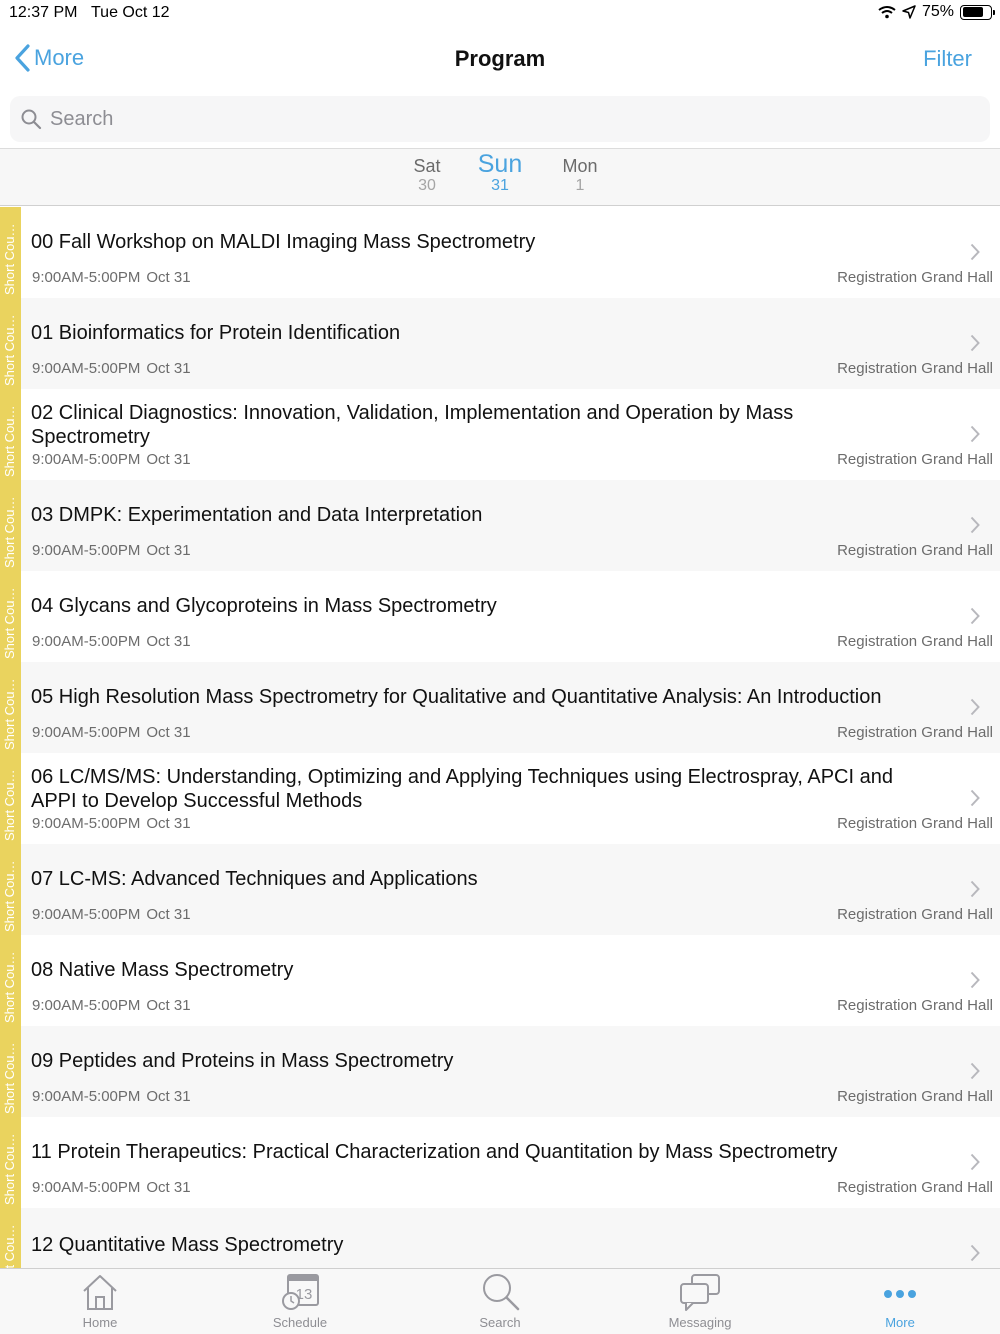 The width and height of the screenshot is (1000, 1334). I want to click on tab-search: Search, so click(500, 1301).